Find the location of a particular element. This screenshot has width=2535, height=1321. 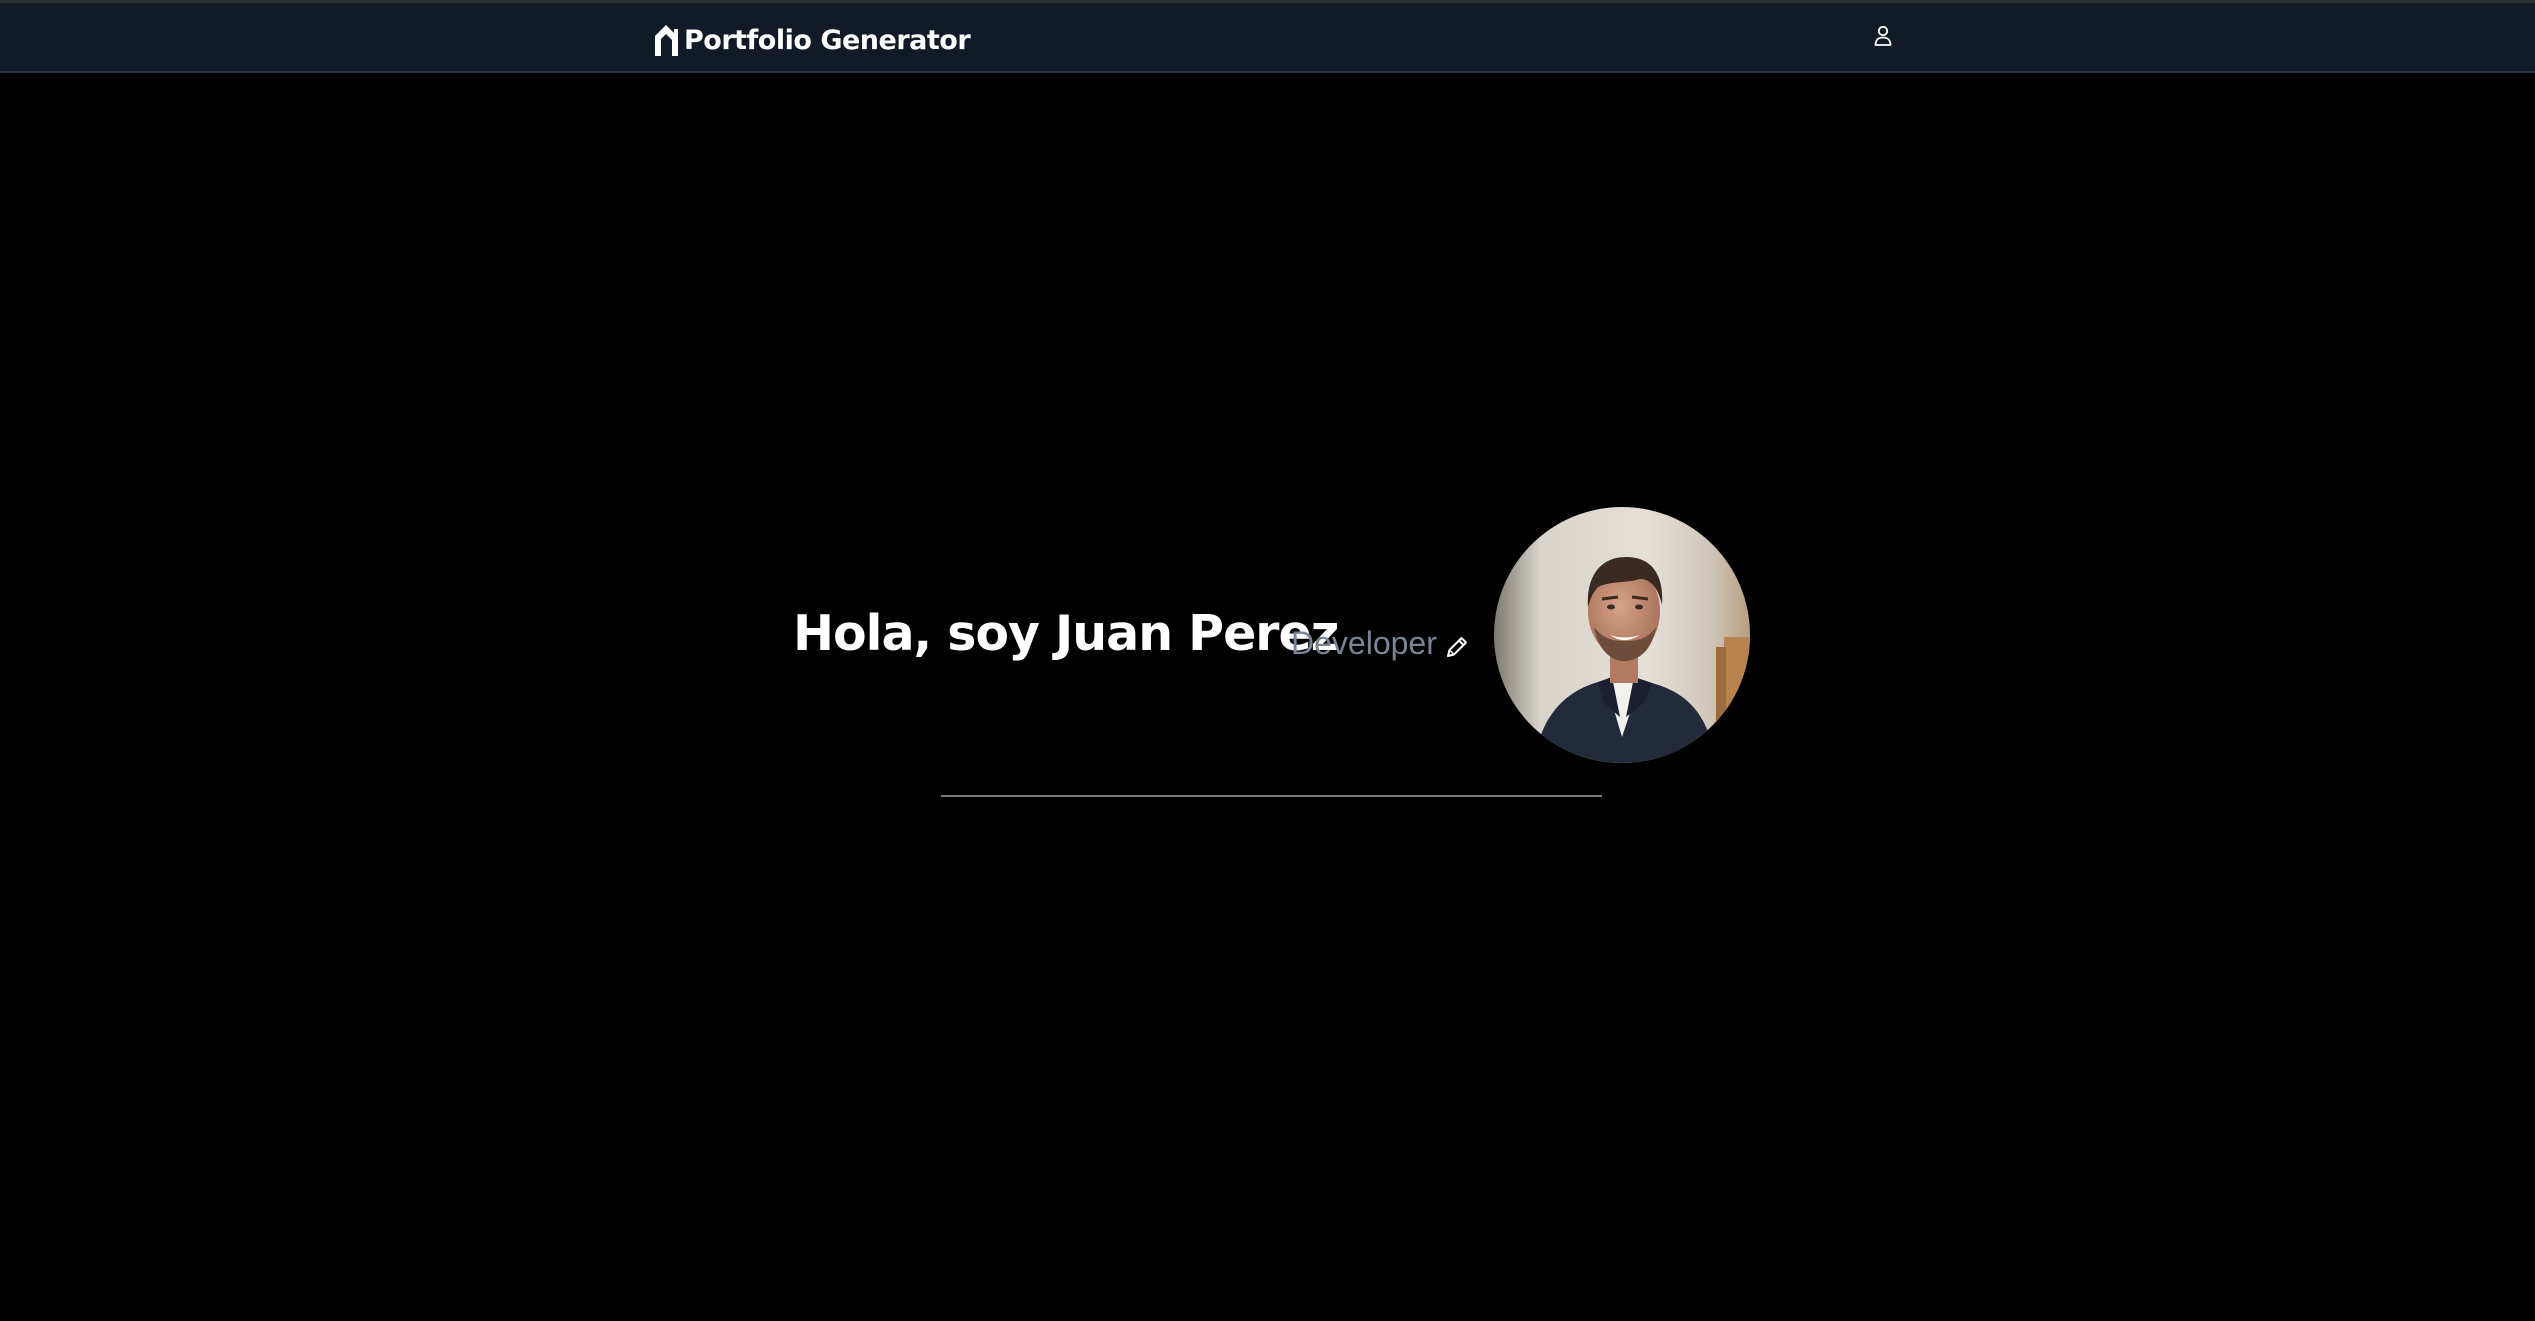

avatar-photo is located at coordinates (1622, 635).